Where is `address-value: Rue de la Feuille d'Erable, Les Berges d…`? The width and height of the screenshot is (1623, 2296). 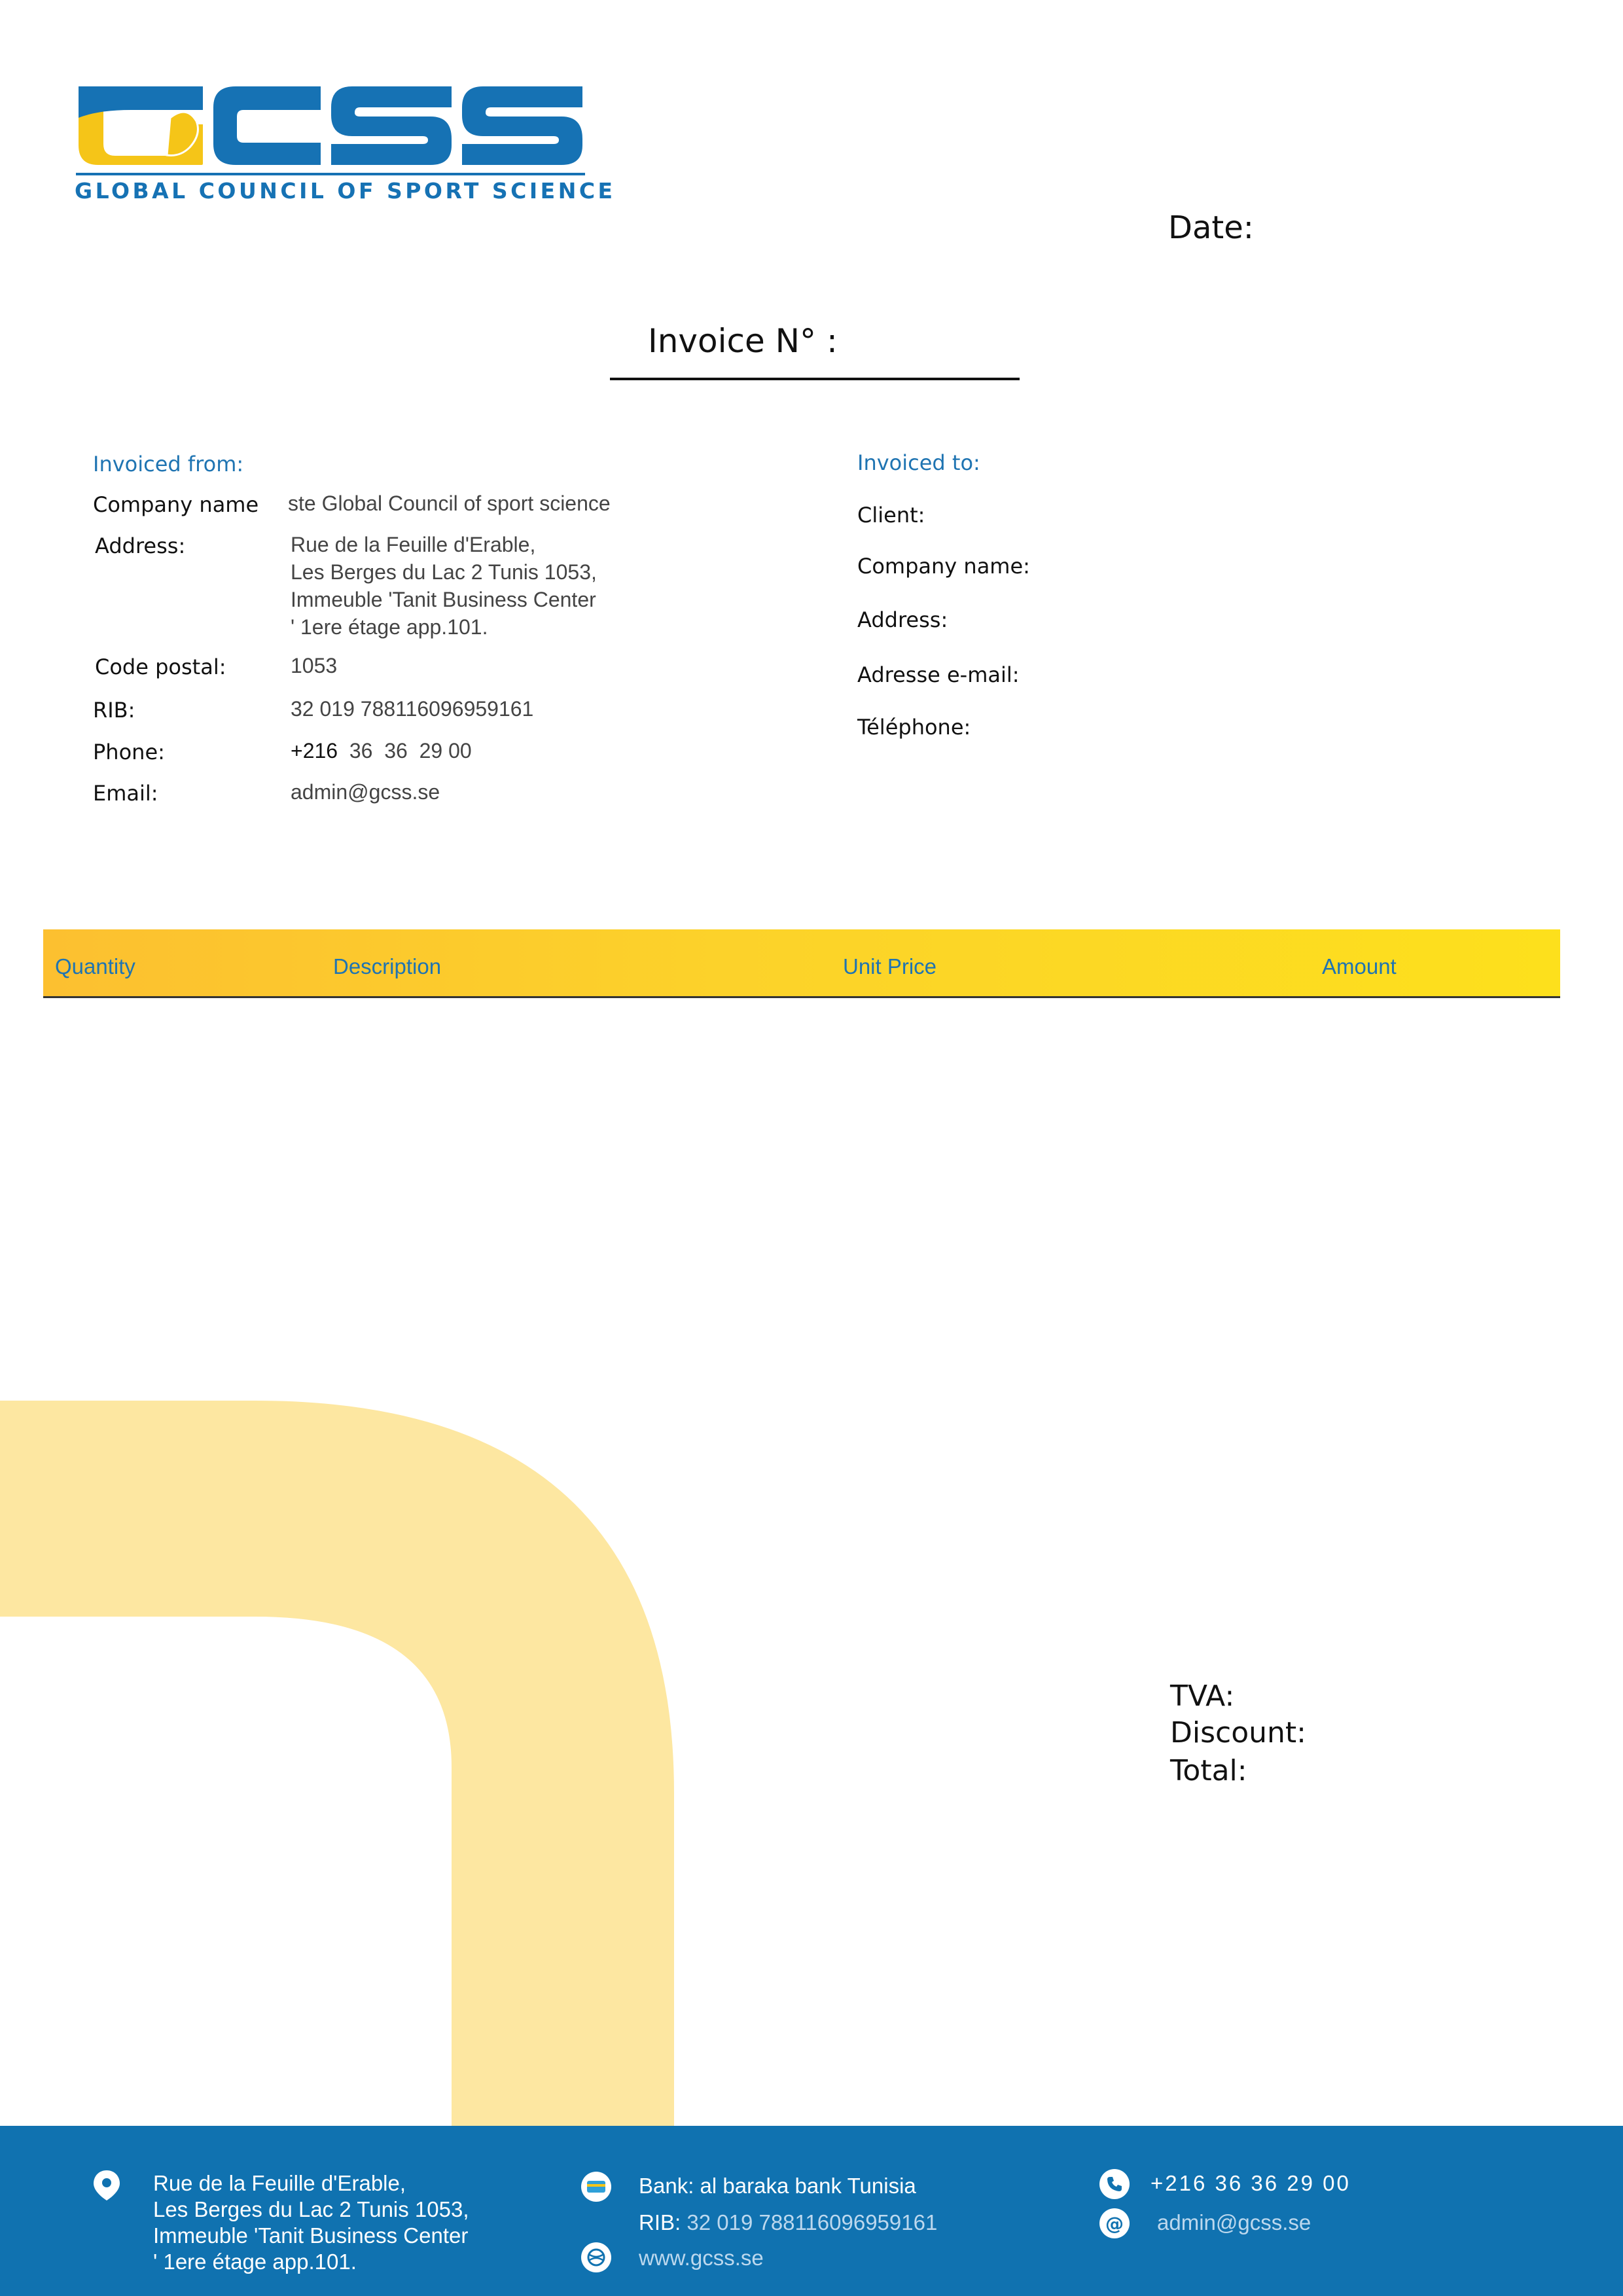
address-value: Rue de la Feuille d'Erable, Les Berges d… is located at coordinates (444, 586).